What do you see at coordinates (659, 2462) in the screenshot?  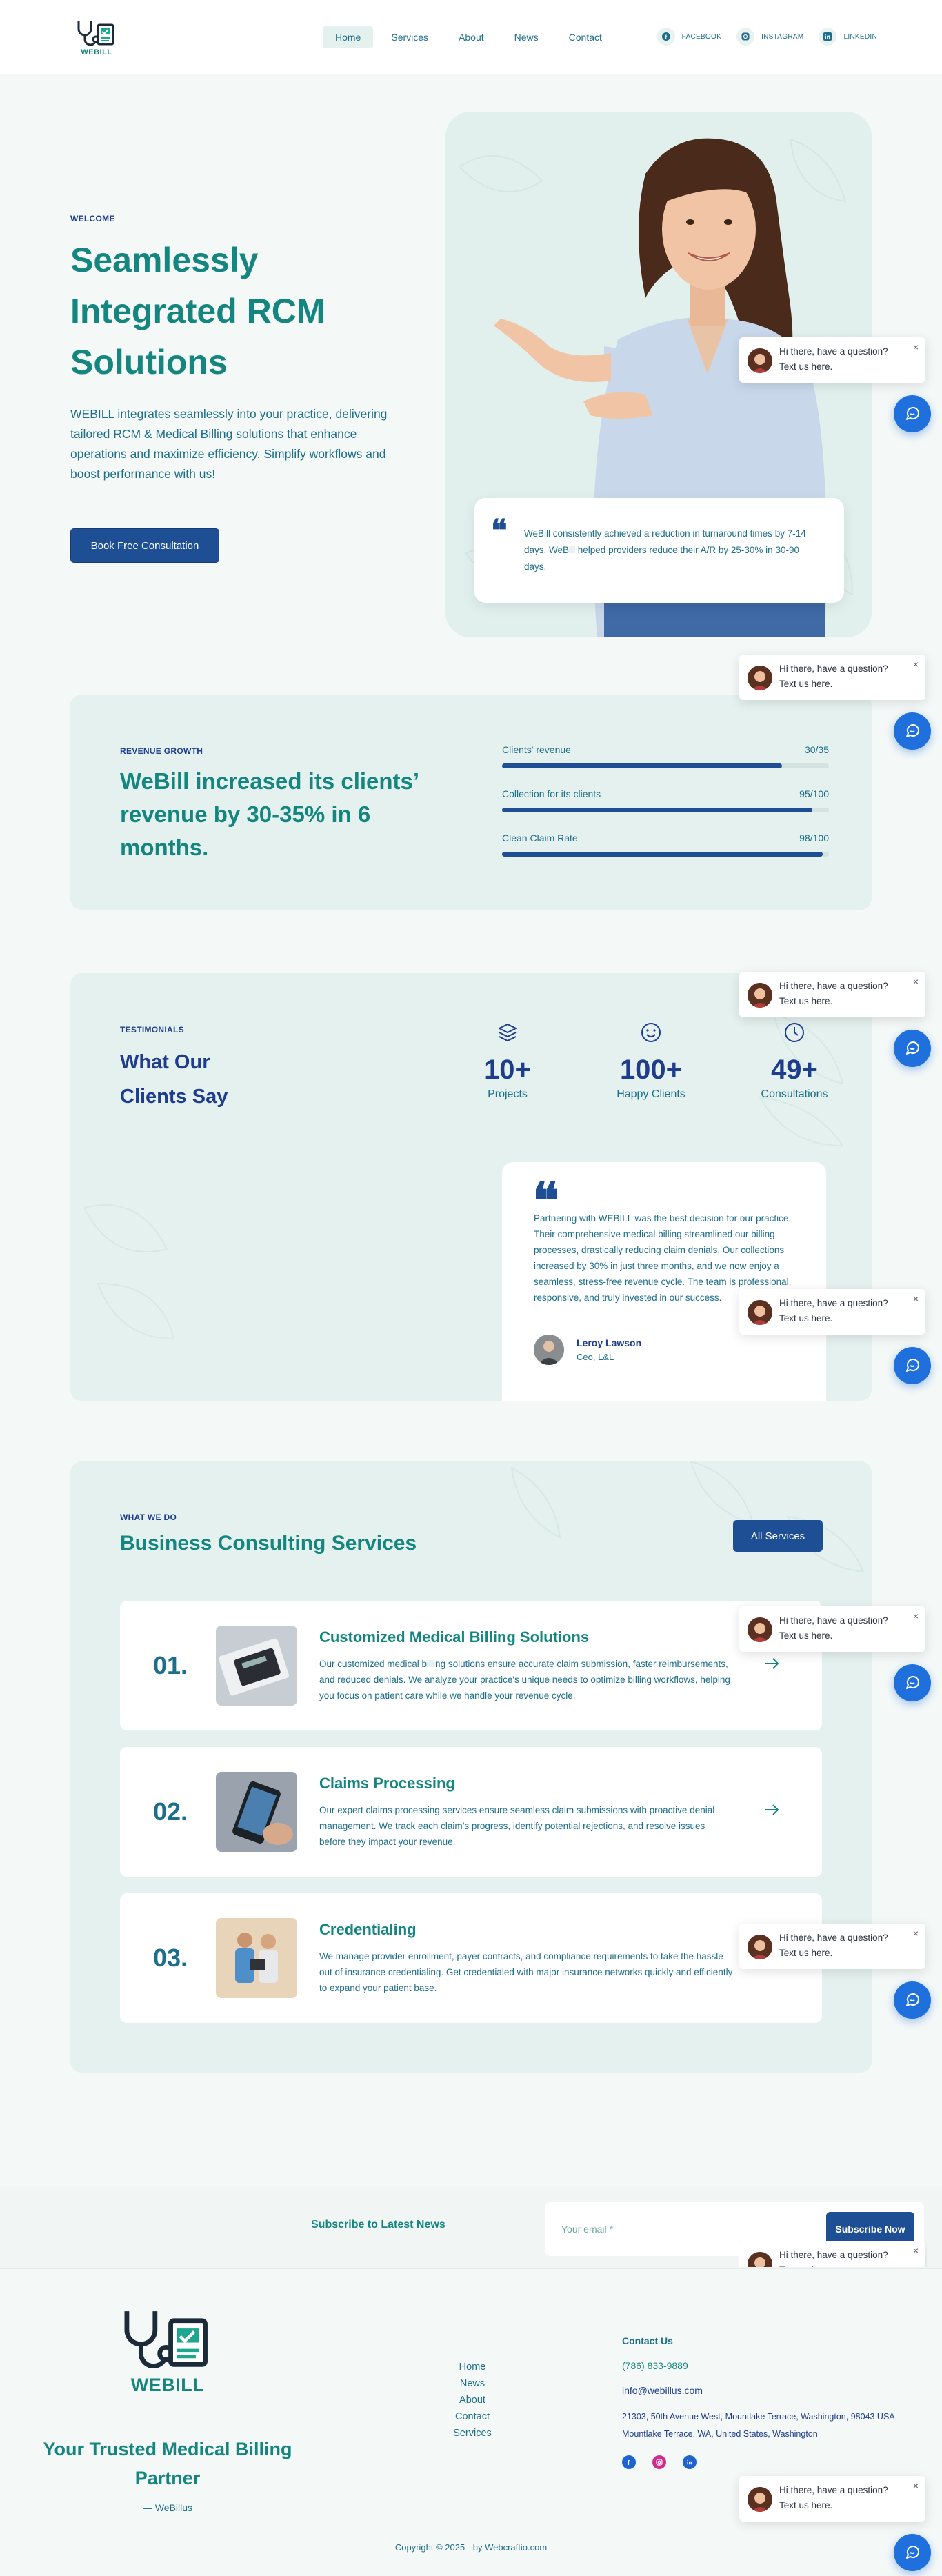 I see `instagram-icon` at bounding box center [659, 2462].